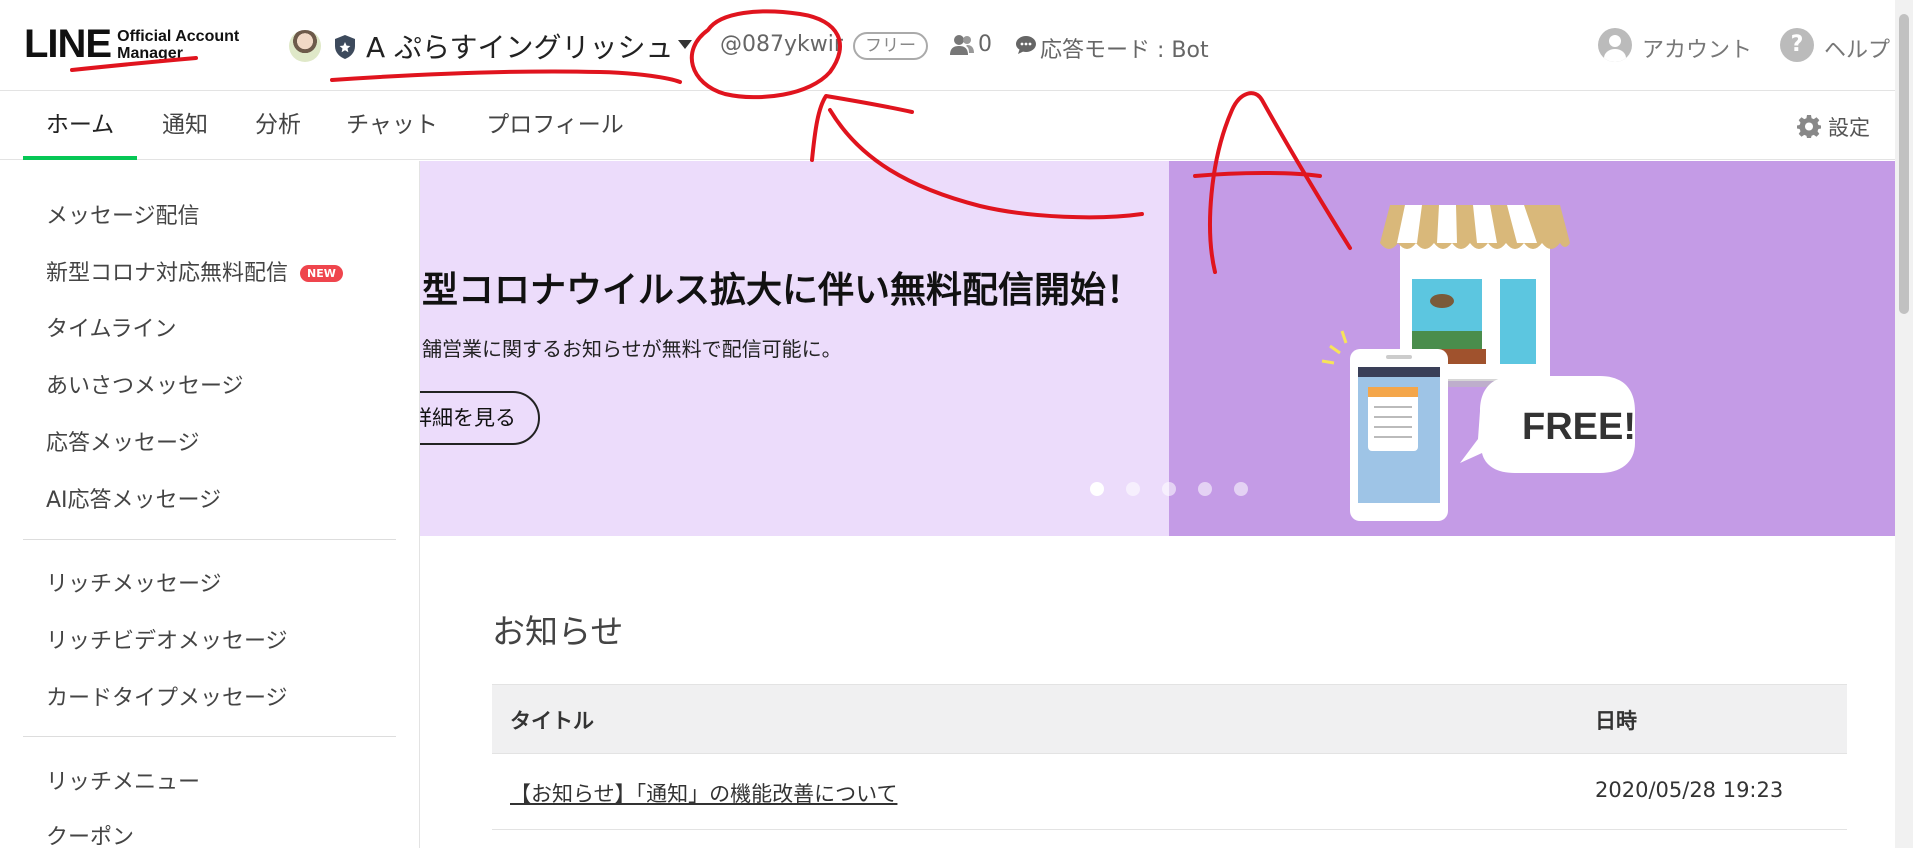 Image resolution: width=1913 pixels, height=848 pixels. What do you see at coordinates (685, 44) in the screenshot?
I see `chevron-down-icon` at bounding box center [685, 44].